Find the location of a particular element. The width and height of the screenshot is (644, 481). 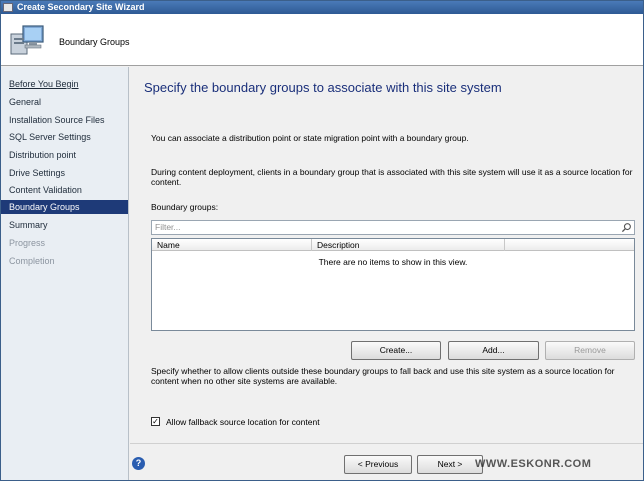

previous-button: < Previous is located at coordinates (378, 464).